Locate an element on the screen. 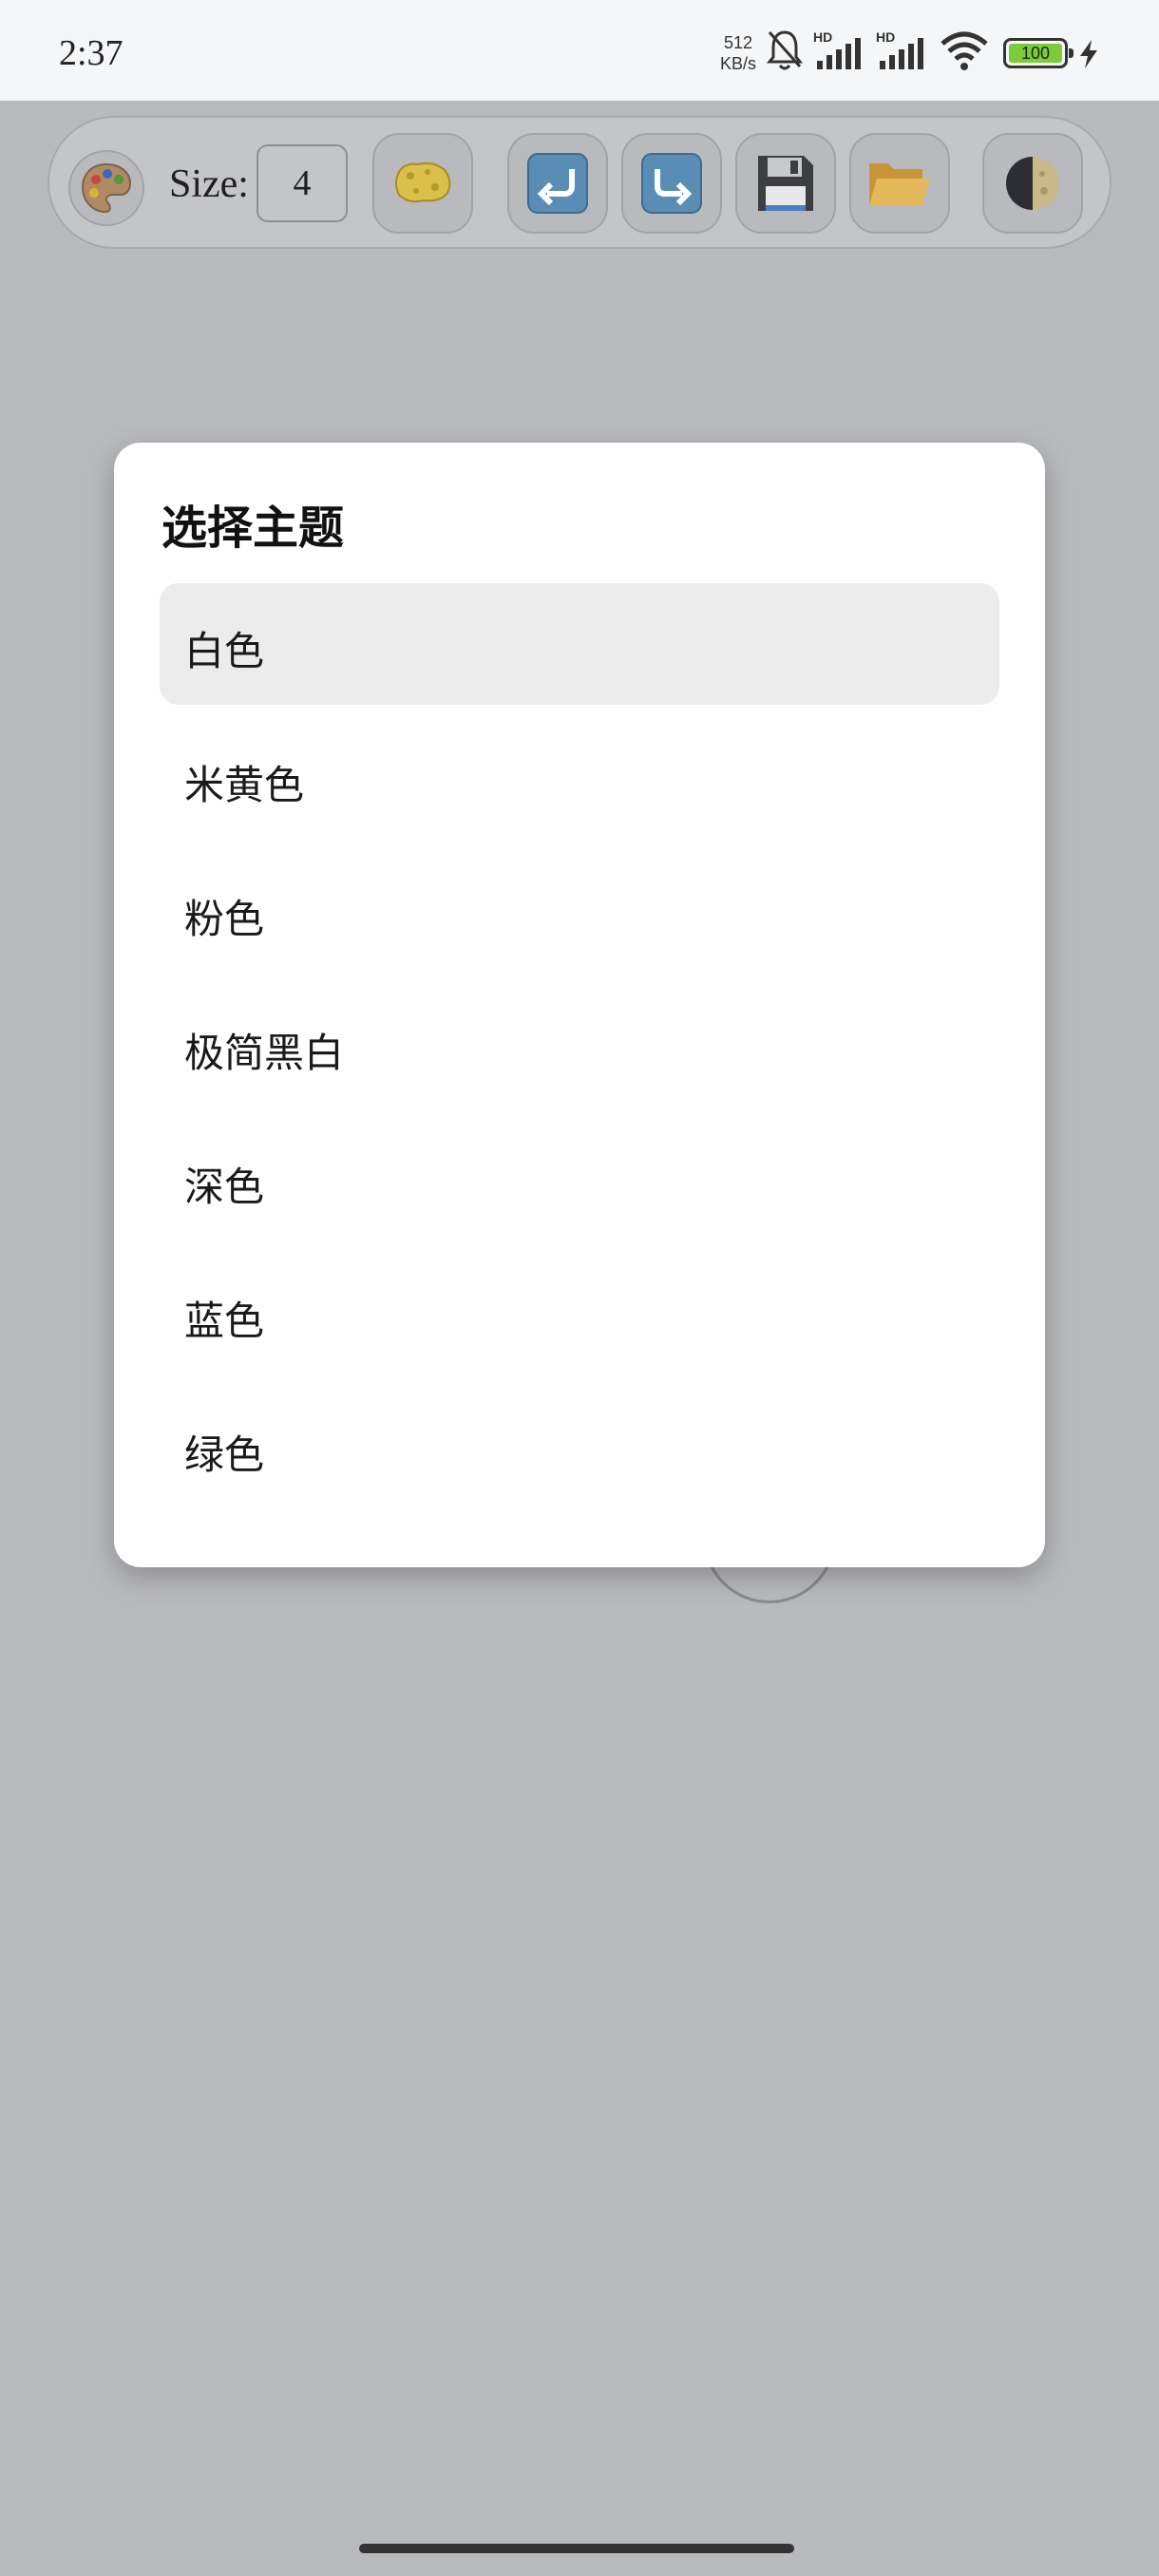 The image size is (1159, 2576). theme-option-green: 绿色 is located at coordinates (579, 1447).